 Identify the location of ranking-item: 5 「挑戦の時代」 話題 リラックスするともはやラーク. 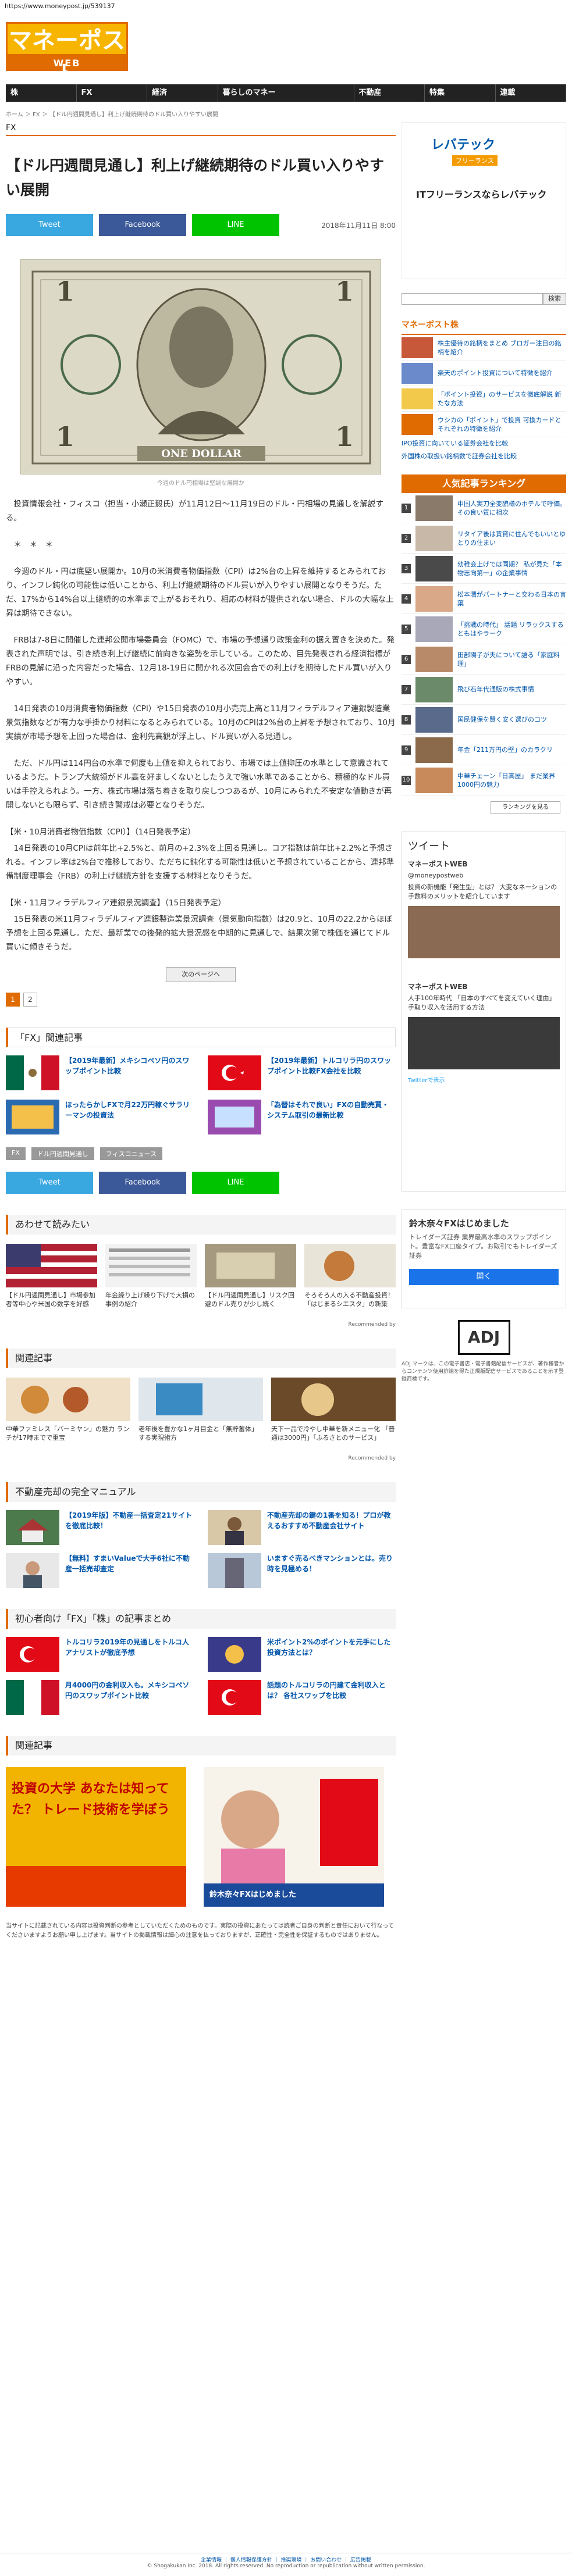
(484, 629).